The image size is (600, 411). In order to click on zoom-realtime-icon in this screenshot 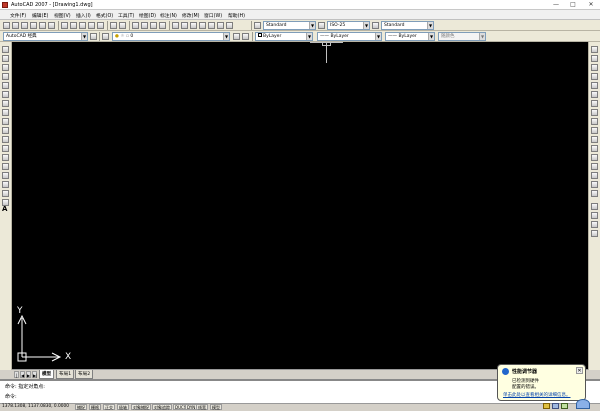, I will do `click(144, 25)`.